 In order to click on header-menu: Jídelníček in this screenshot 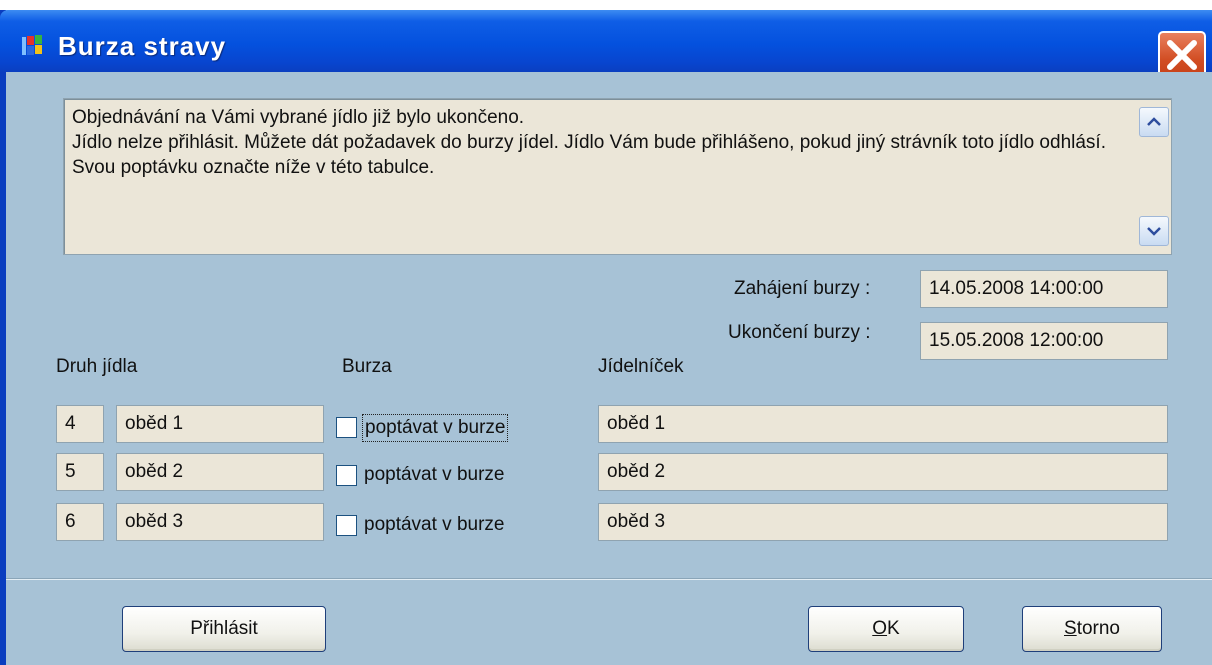, I will do `click(641, 366)`.